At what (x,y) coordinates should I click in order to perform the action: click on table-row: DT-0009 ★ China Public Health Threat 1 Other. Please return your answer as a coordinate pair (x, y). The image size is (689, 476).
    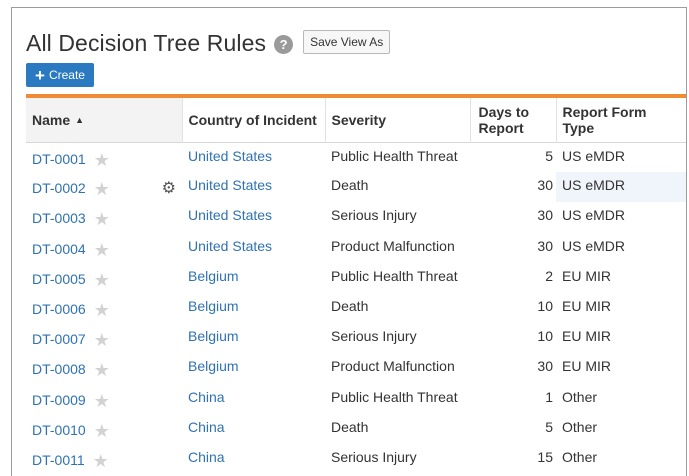
    Looking at the image, I should click on (356, 399).